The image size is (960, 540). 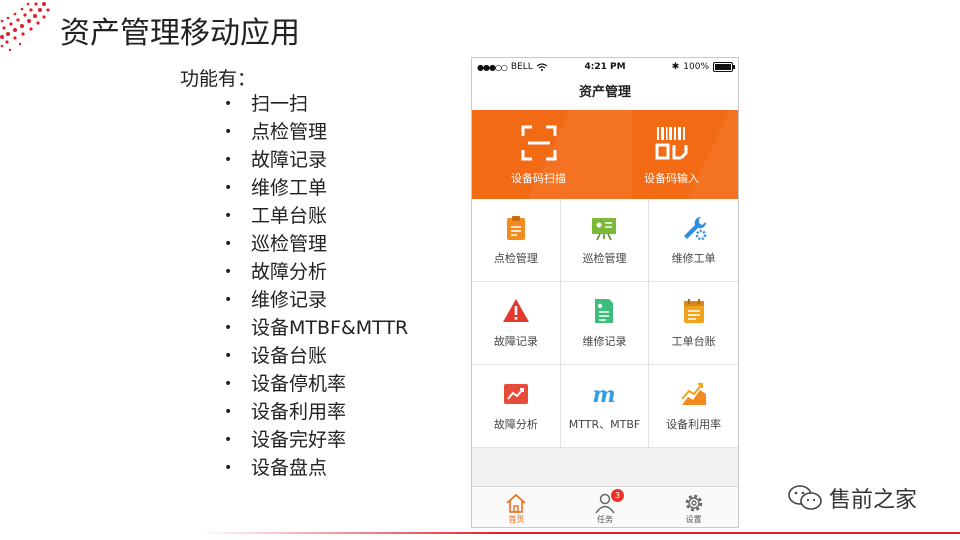 I want to click on ledger-icon, so click(x=693, y=311).